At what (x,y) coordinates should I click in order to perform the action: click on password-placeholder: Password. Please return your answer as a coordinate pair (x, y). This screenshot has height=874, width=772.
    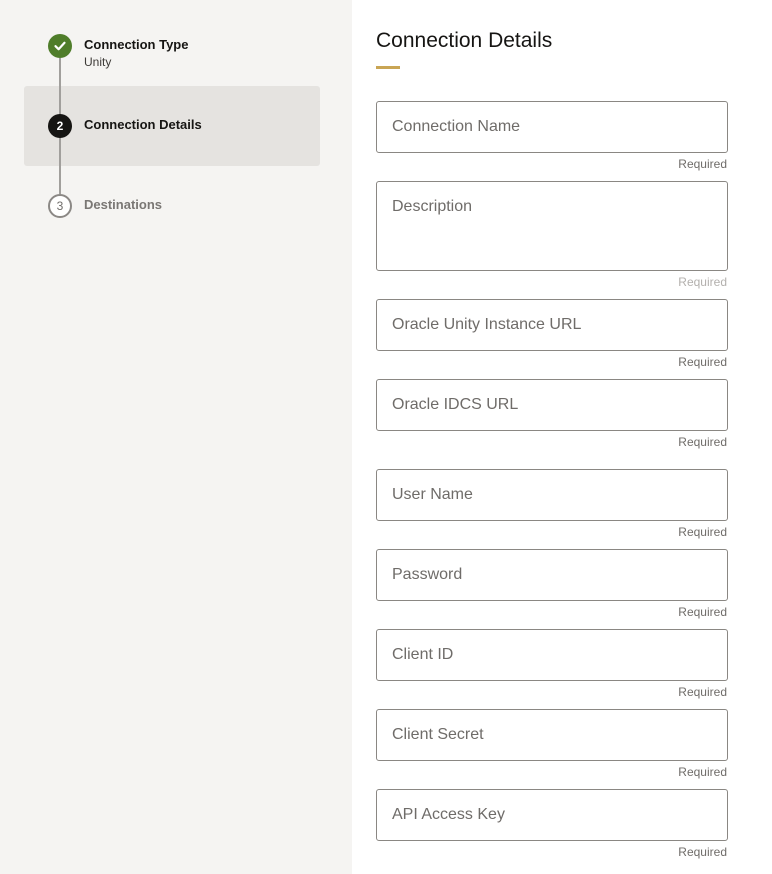
    Looking at the image, I should click on (427, 574).